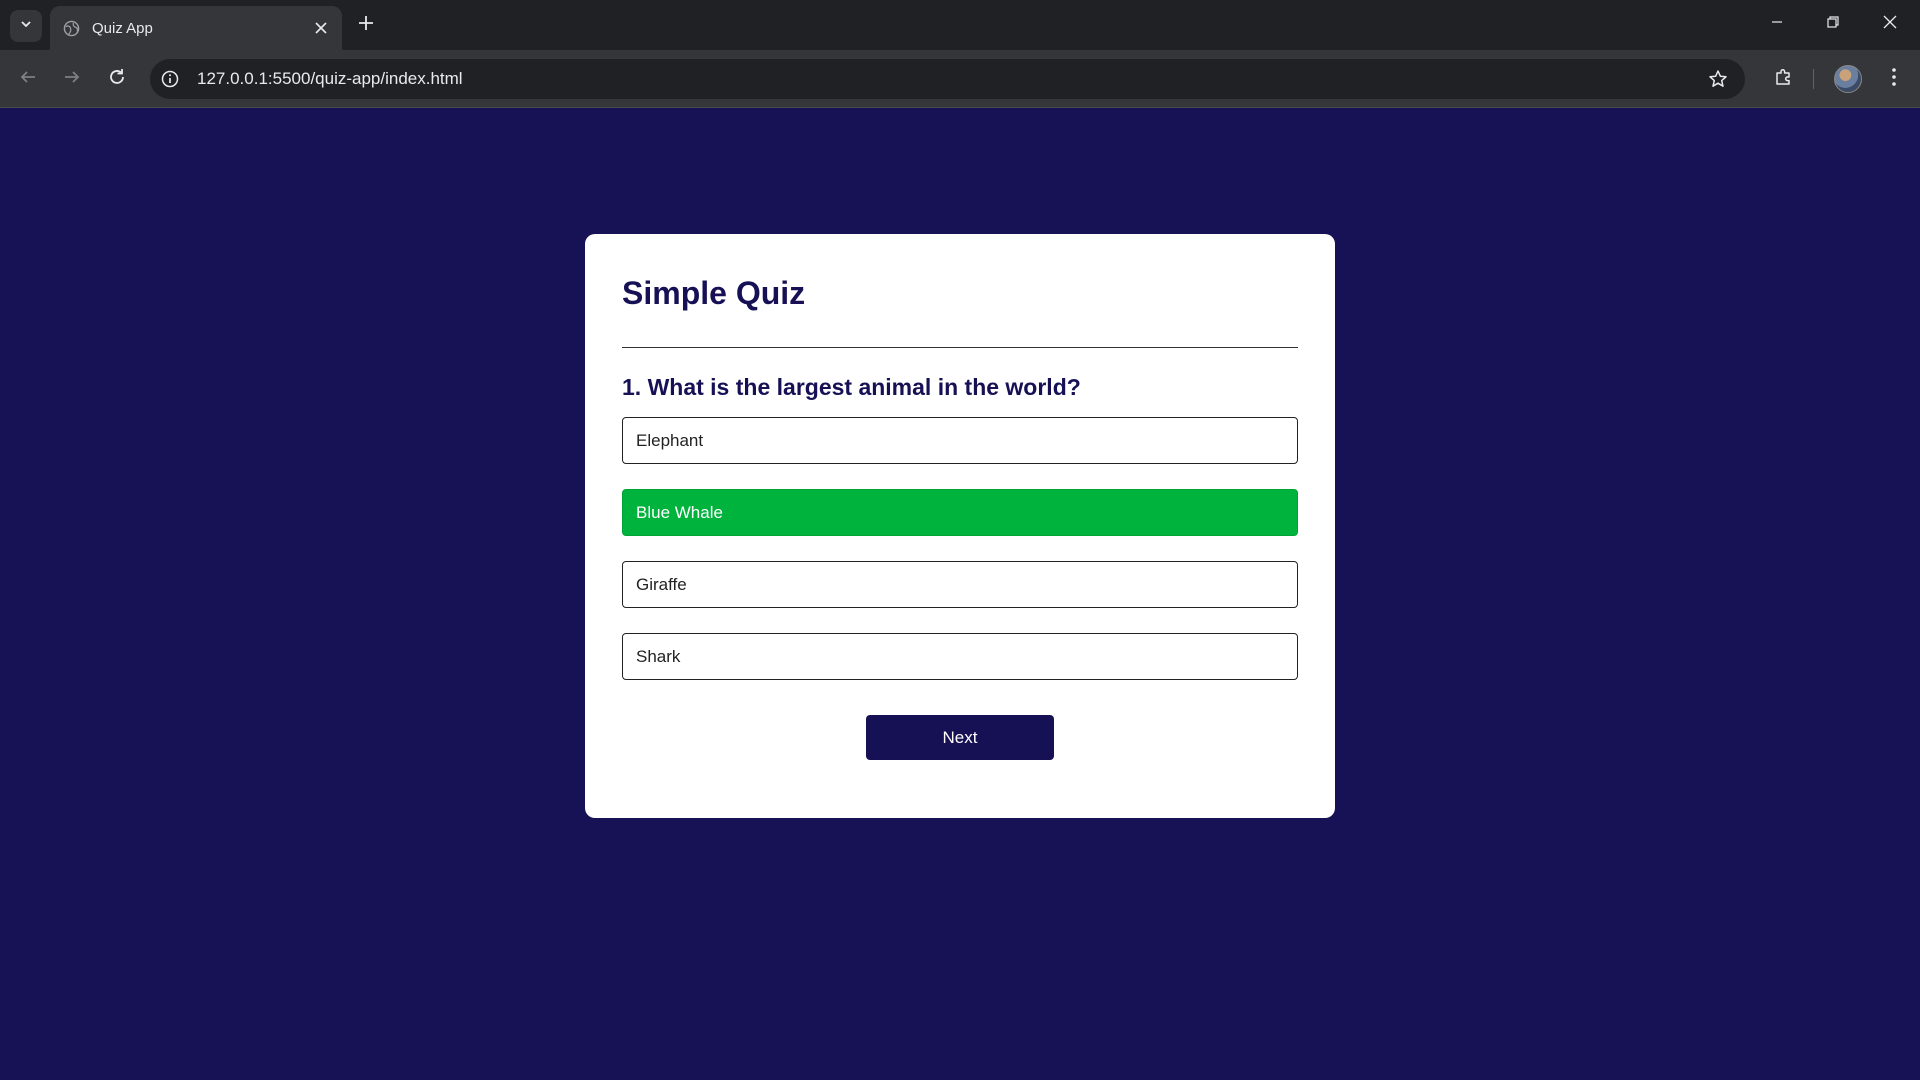 Image resolution: width=1920 pixels, height=1080 pixels. What do you see at coordinates (1718, 79) in the screenshot?
I see `bookmark-star-icon` at bounding box center [1718, 79].